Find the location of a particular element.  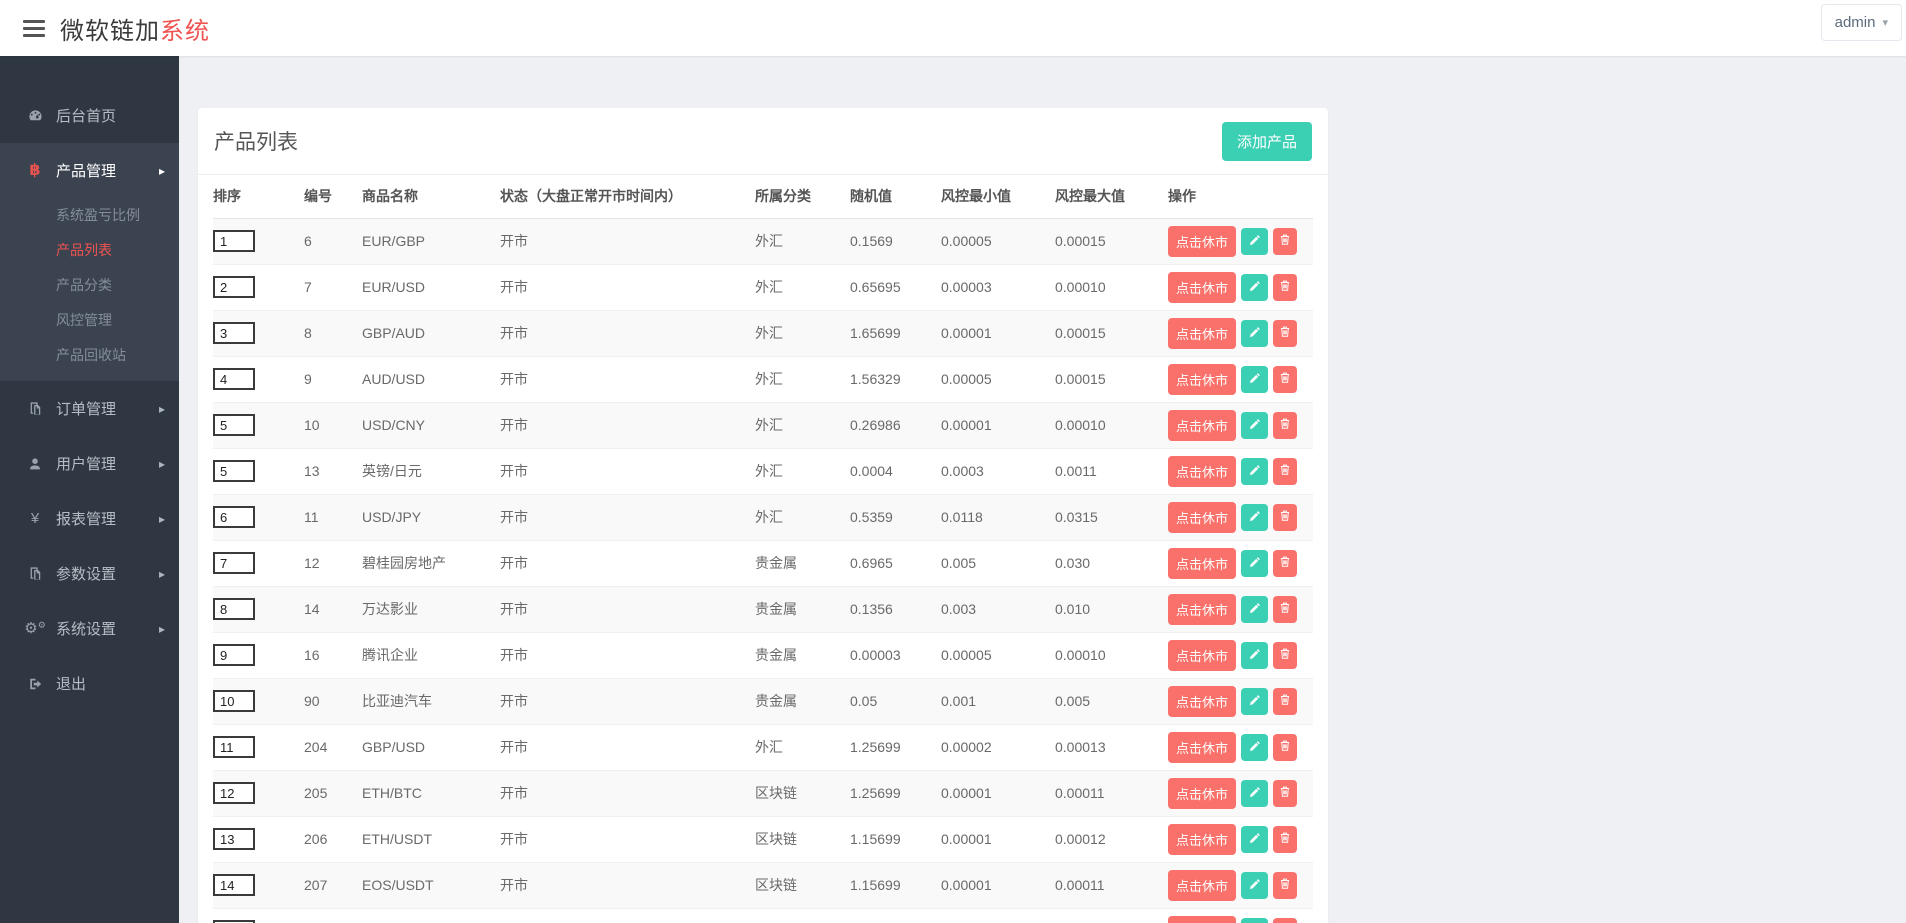

sidebar-group: ฿ 产品管理 ▸ 系统盈亏比例 产品列表 产品分类 风控管理 产品回收站 is located at coordinates (89, 262).